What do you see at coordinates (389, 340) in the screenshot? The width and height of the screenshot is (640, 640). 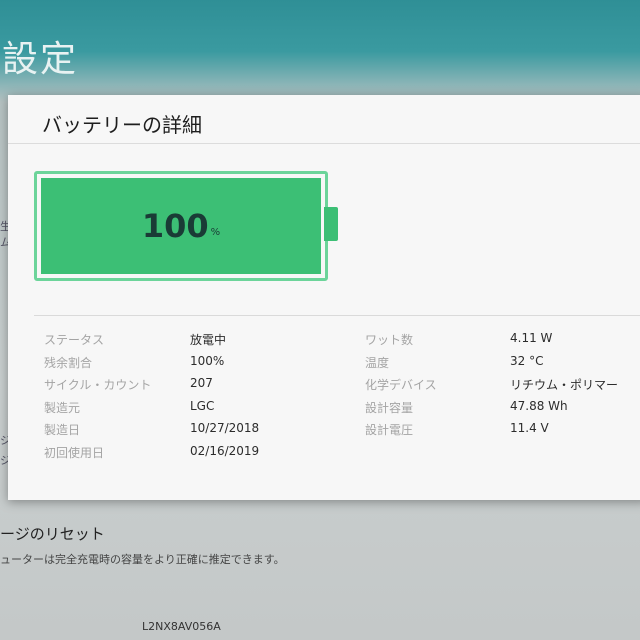 I see `detail-label-wattage: ワット数` at bounding box center [389, 340].